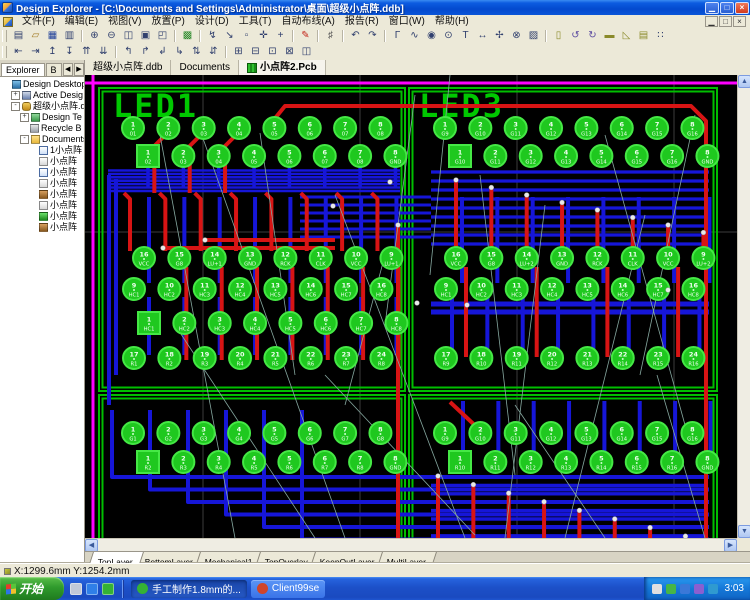 This screenshot has width=750, height=600. Describe the element at coordinates (411, 545) in the screenshot. I see `horizontal-scrollbar: ◀ ▶` at that location.